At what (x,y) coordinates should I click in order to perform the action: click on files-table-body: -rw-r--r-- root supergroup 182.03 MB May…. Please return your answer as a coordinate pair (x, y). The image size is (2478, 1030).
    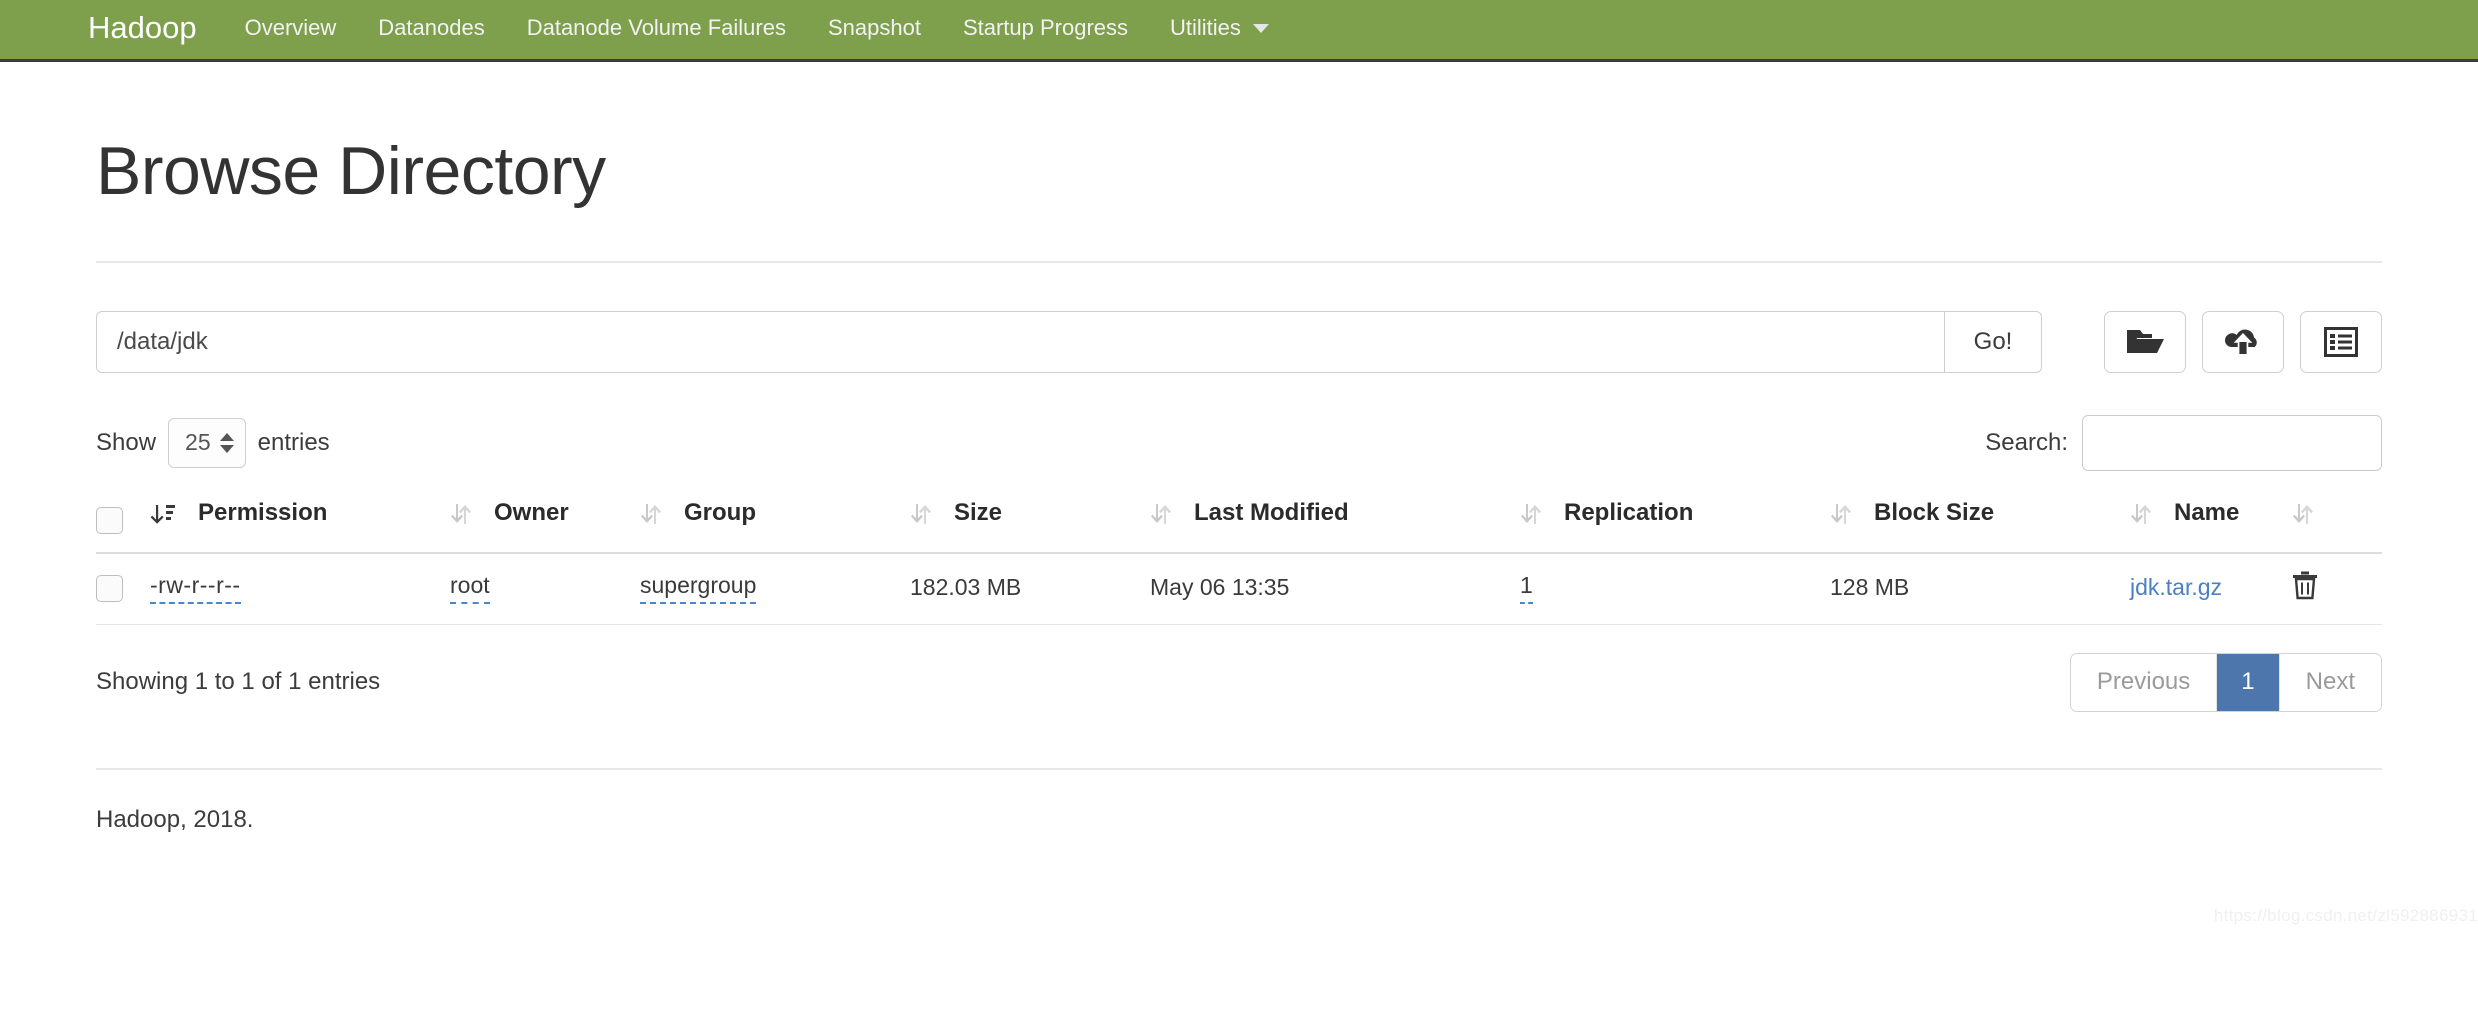
    Looking at the image, I should click on (1239, 588).